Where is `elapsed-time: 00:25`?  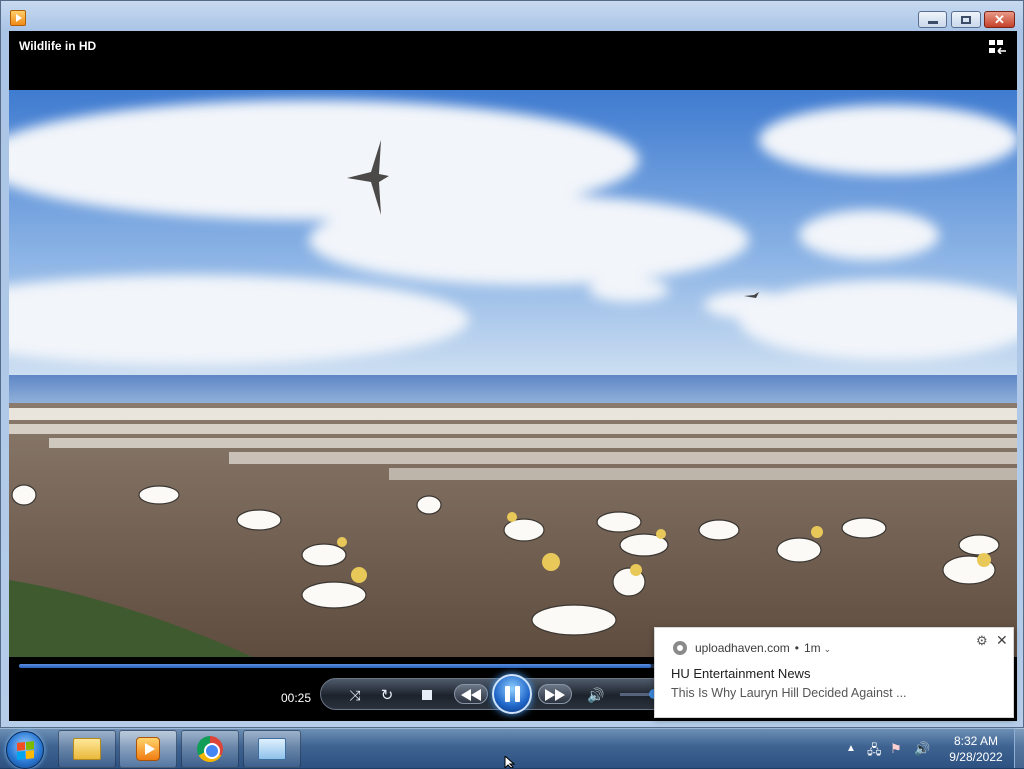
elapsed-time: 00:25 is located at coordinates (296, 698).